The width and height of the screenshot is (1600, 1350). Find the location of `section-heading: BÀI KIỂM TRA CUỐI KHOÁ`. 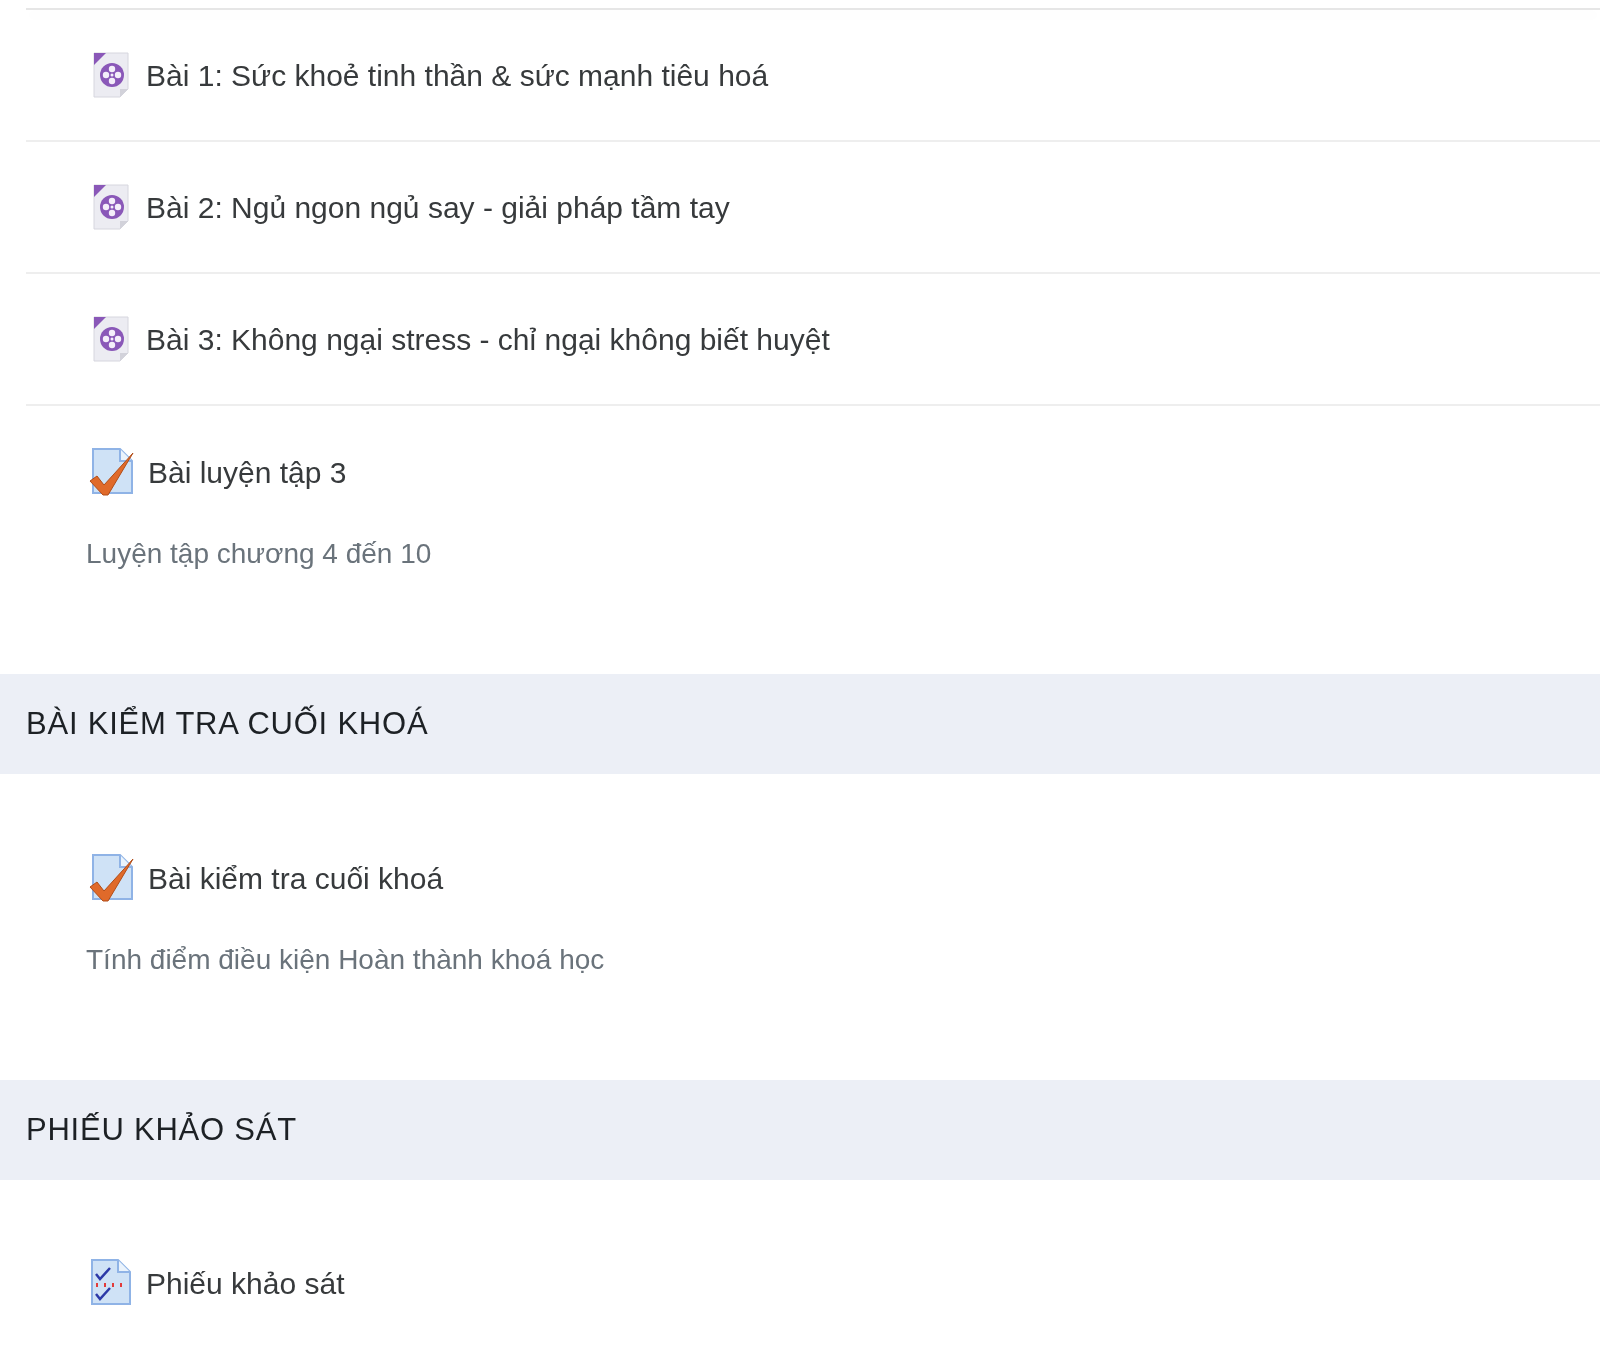

section-heading: BÀI KIỂM TRA CUỐI KHOÁ is located at coordinates (227, 723).